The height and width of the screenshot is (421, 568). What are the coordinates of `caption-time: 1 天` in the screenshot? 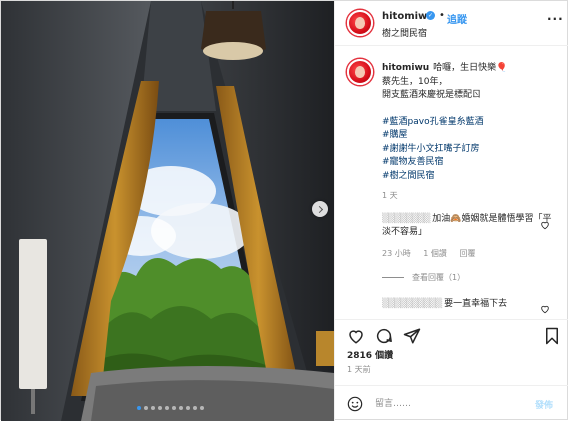 It's located at (390, 195).